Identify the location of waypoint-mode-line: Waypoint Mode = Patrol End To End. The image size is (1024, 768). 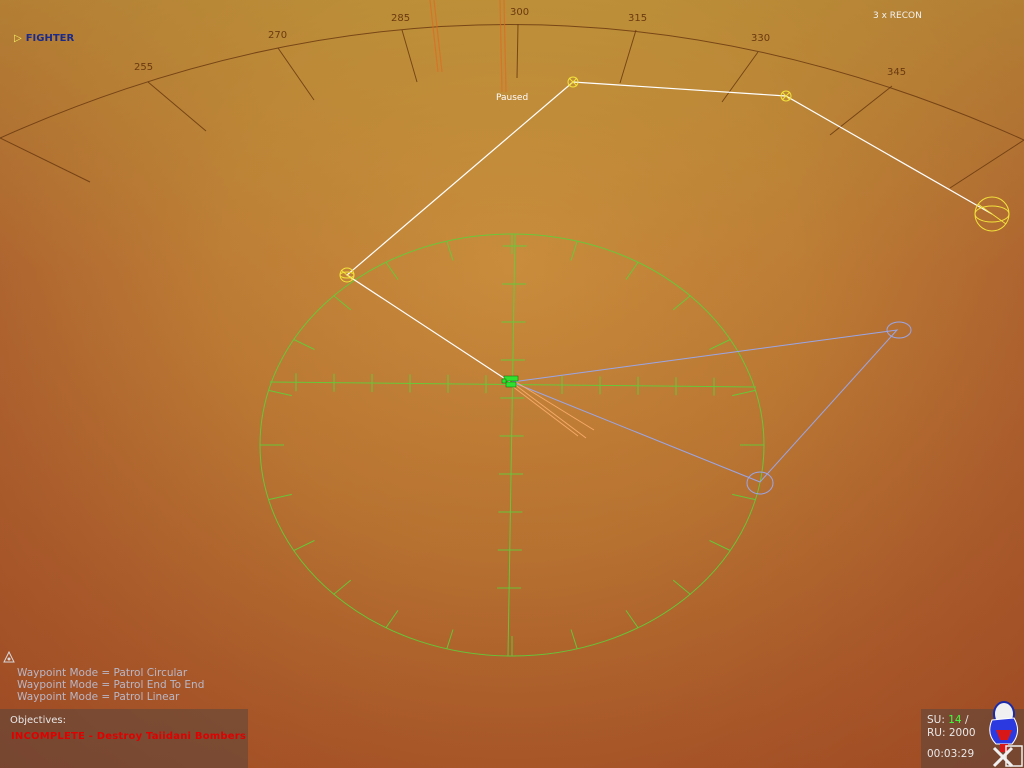
(111, 685).